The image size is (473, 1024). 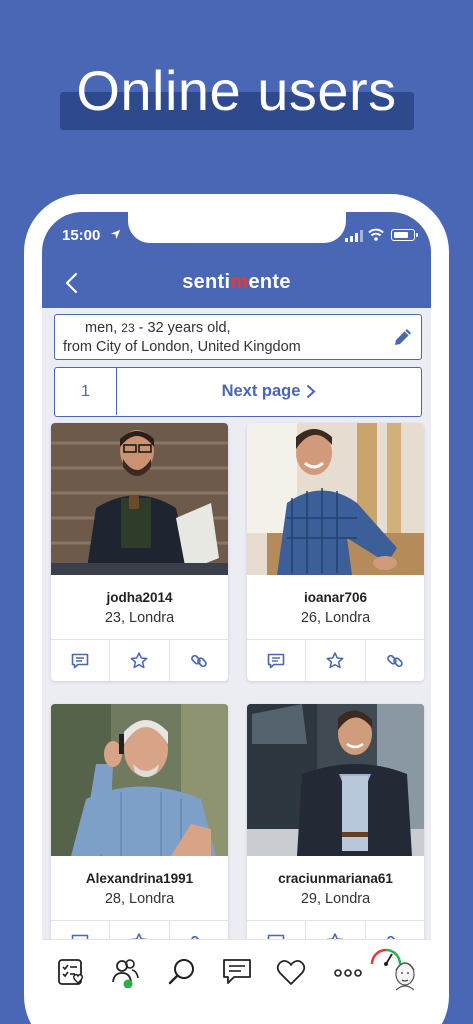 I want to click on pagination: 1 Next page, so click(x=238, y=392).